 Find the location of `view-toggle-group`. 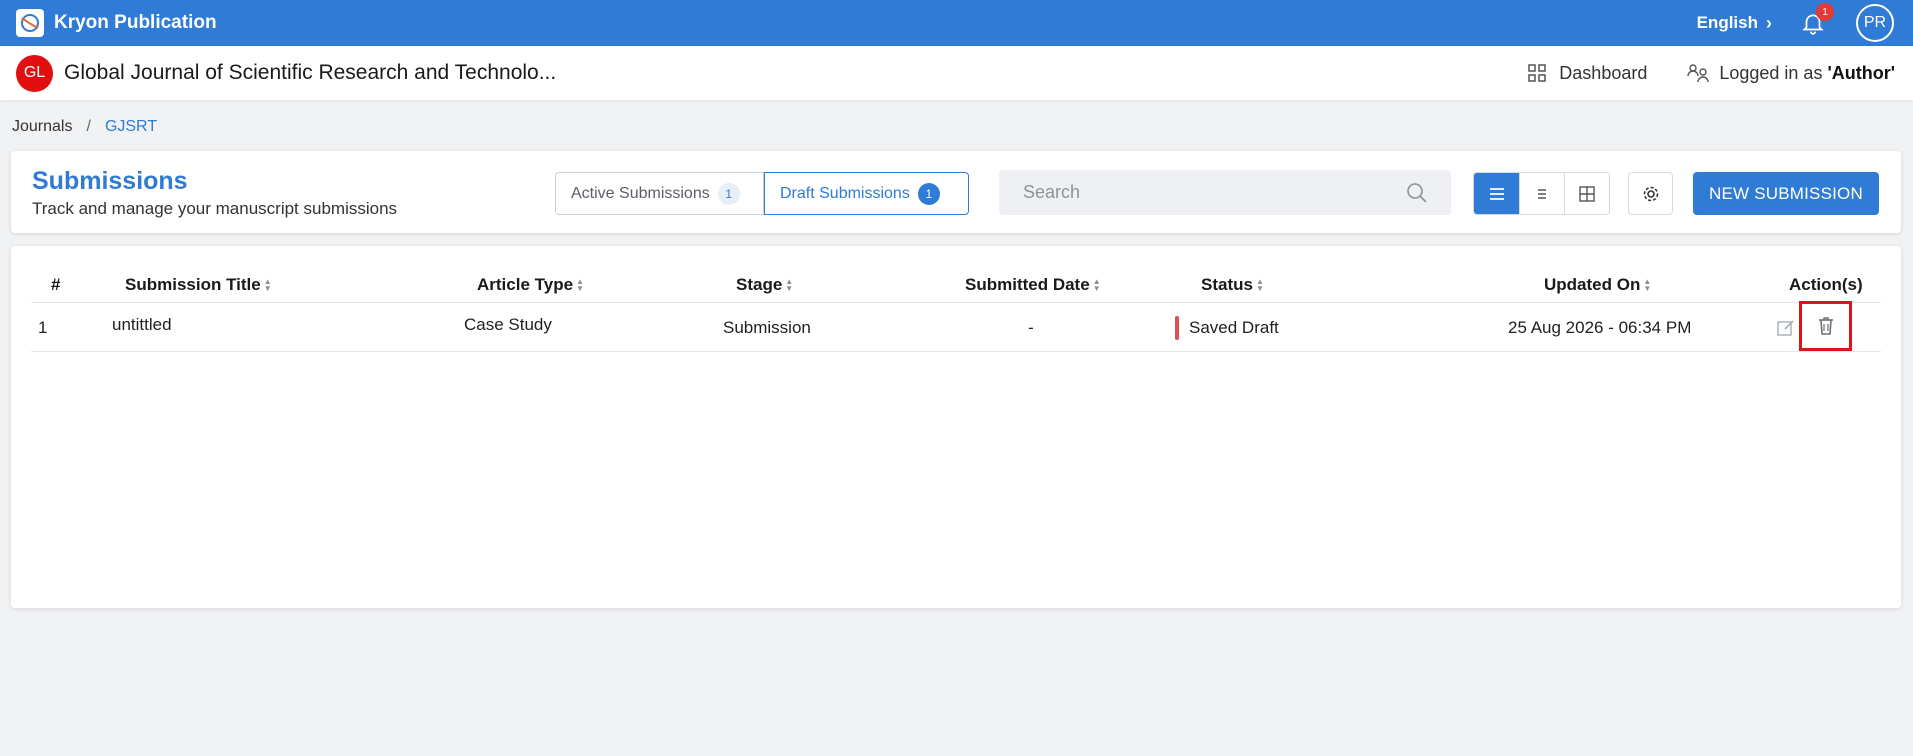

view-toggle-group is located at coordinates (1541, 193).